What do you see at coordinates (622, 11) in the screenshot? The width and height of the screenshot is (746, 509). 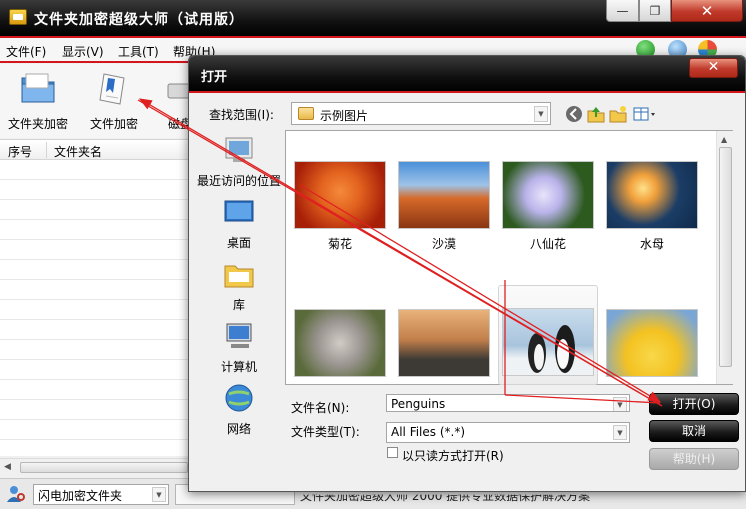 I see `minimize-button: —` at bounding box center [622, 11].